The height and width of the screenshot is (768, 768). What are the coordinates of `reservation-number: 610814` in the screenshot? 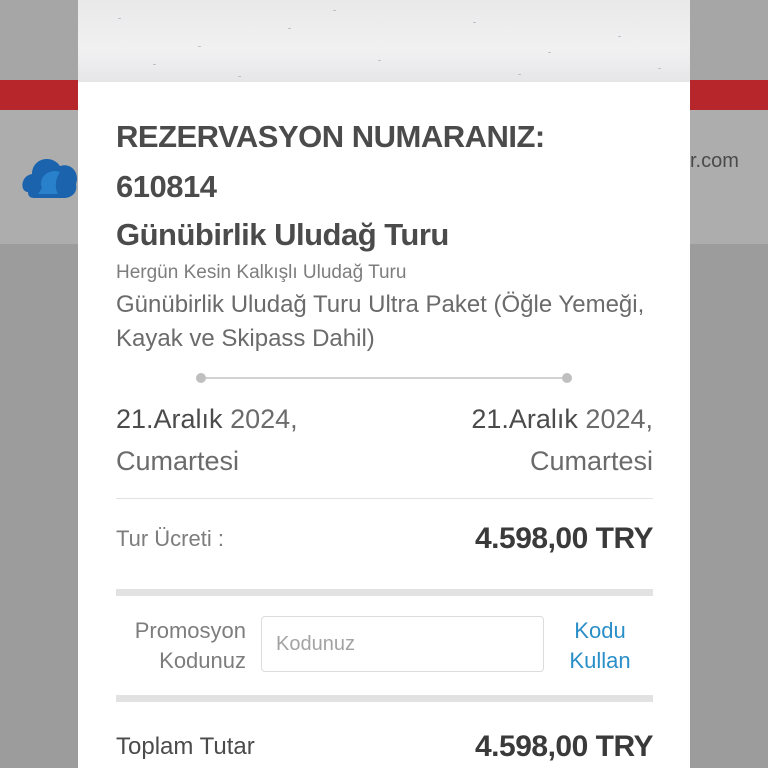 It's located at (166, 186).